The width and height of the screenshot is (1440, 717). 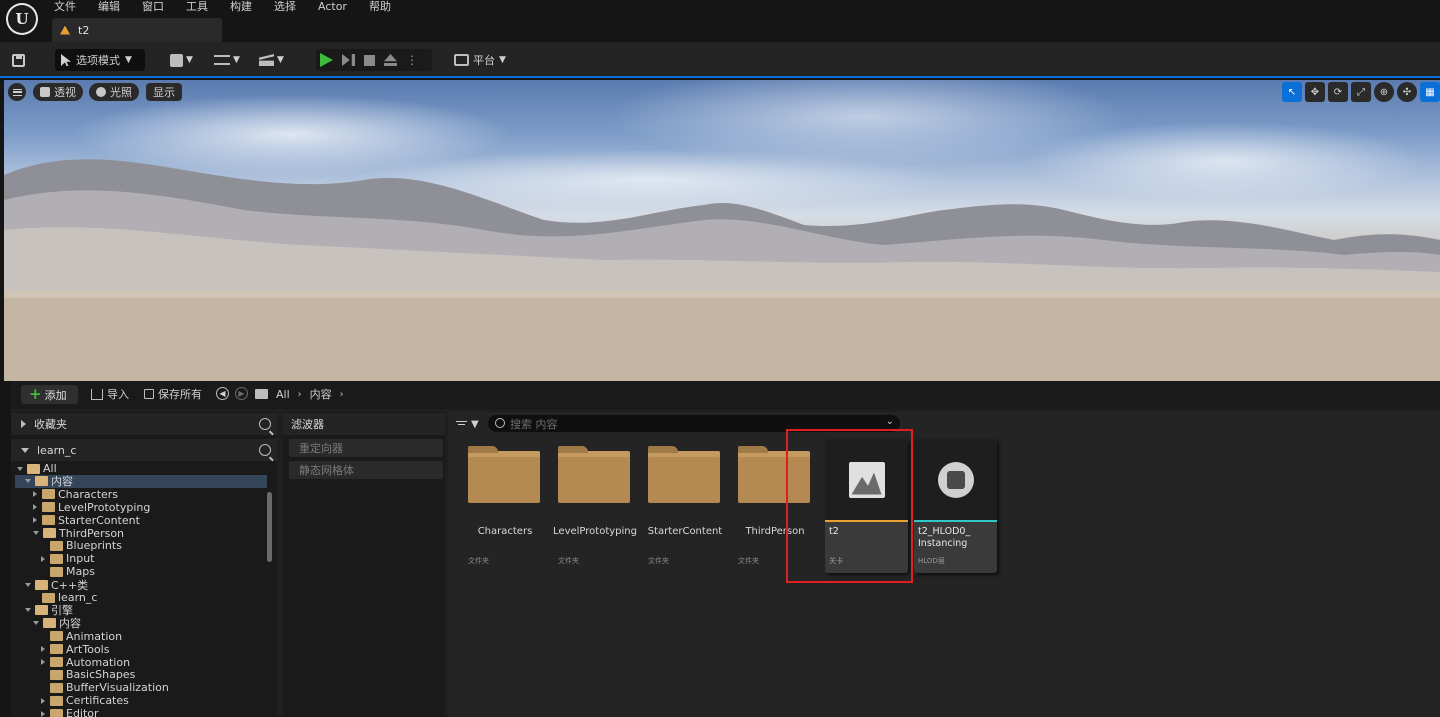 What do you see at coordinates (1361, 92) in the screenshot?
I see `scale-icon: ⤢` at bounding box center [1361, 92].